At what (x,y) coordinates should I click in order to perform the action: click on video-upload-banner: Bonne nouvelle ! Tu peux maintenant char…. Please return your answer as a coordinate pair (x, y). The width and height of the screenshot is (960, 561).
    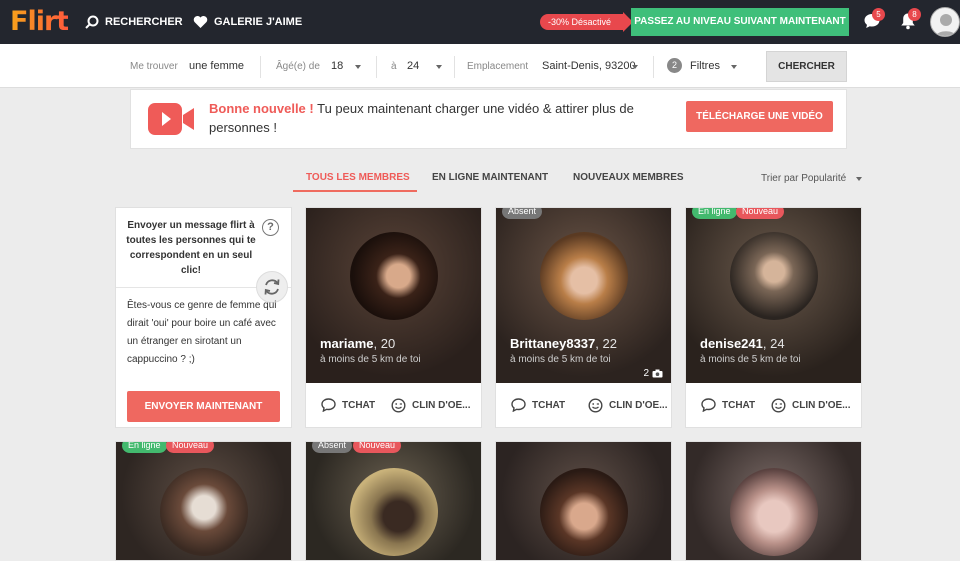
    Looking at the image, I should click on (488, 119).